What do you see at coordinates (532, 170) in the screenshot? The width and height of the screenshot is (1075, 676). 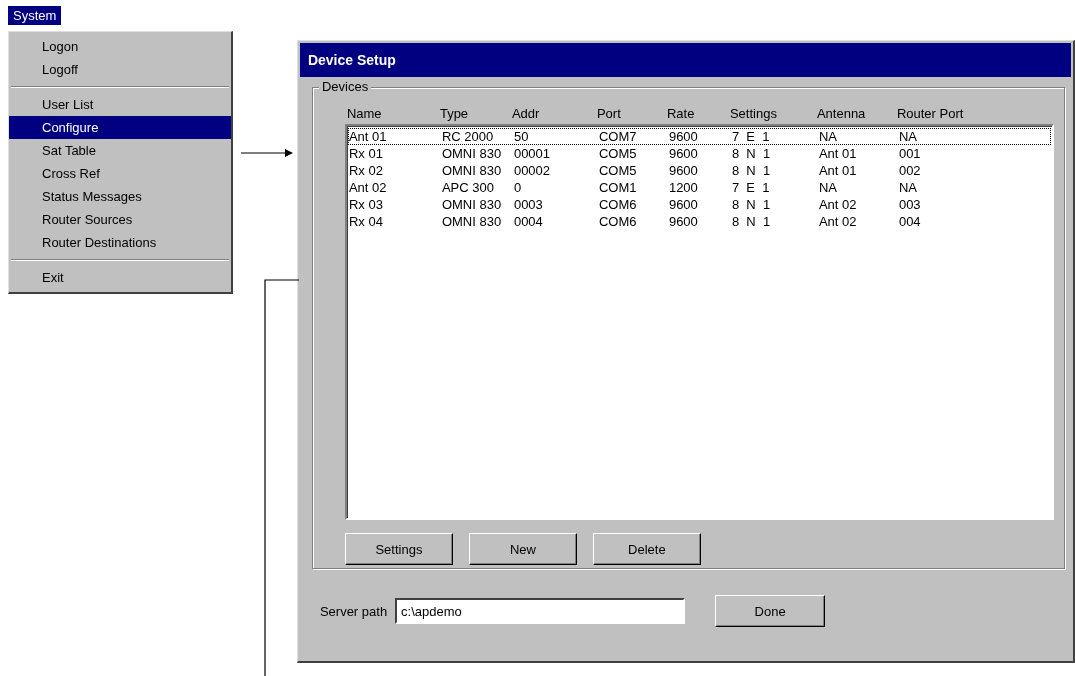 I see `table-cell-text: 00002` at bounding box center [532, 170].